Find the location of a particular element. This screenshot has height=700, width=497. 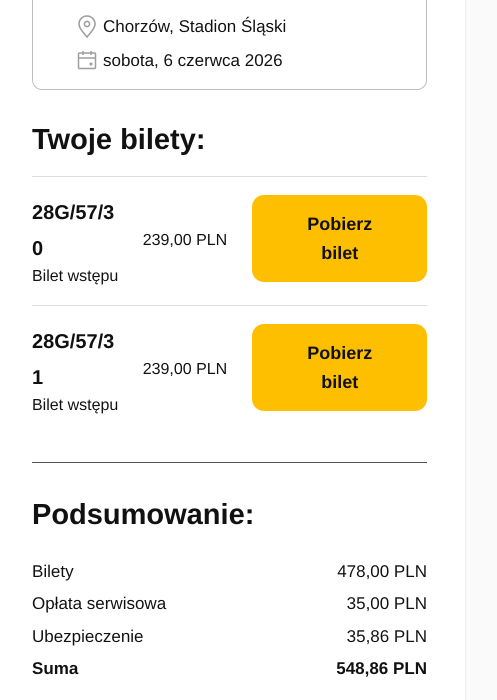

summary-label: Opłata serwisowa is located at coordinates (99, 604).